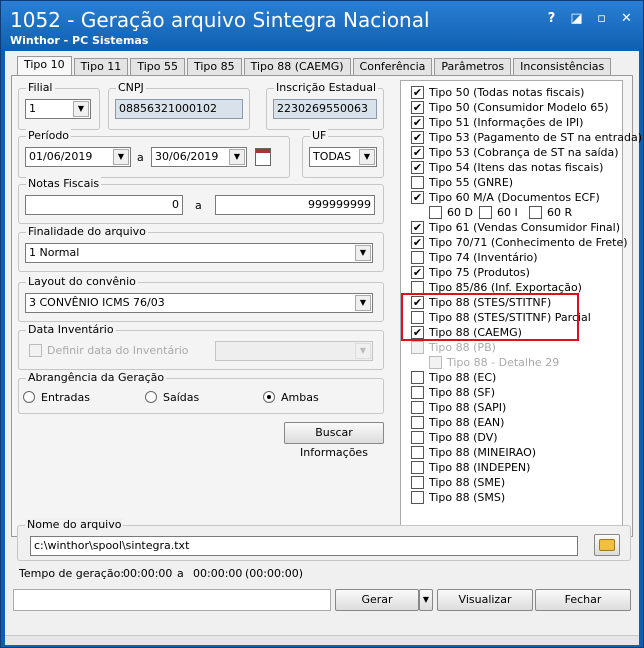 This screenshot has width=644, height=648. What do you see at coordinates (181, 397) in the screenshot?
I see `radio-saidas-label: Saídas` at bounding box center [181, 397].